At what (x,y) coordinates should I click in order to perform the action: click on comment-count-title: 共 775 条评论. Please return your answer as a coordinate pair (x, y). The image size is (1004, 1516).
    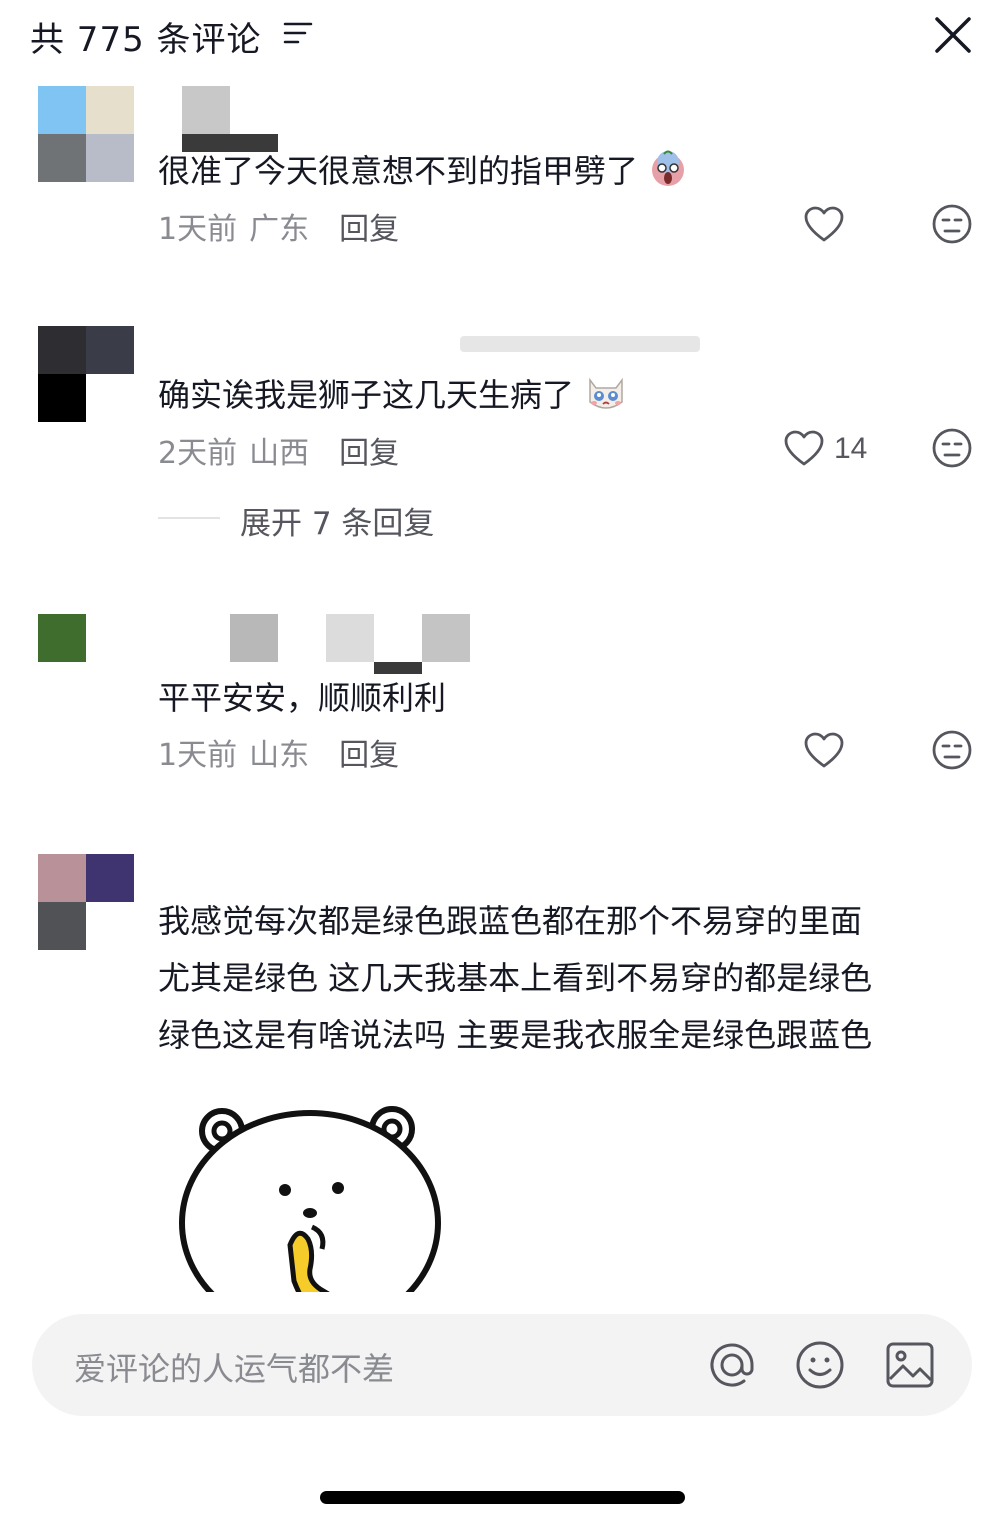
    Looking at the image, I should click on (146, 40).